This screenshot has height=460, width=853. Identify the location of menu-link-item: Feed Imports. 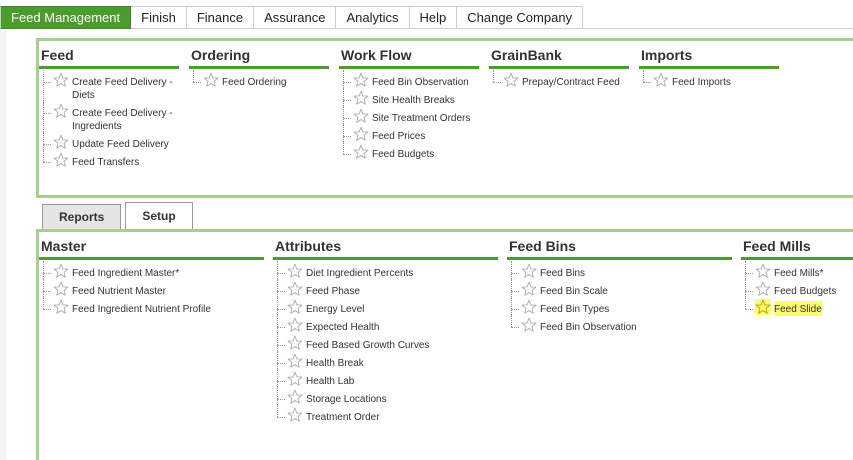
(711, 79).